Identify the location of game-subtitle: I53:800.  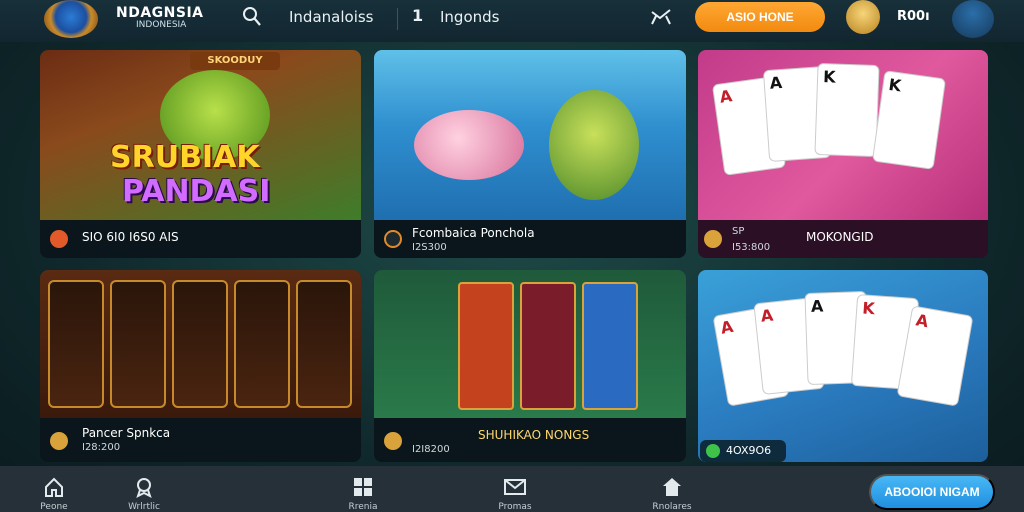
(751, 247).